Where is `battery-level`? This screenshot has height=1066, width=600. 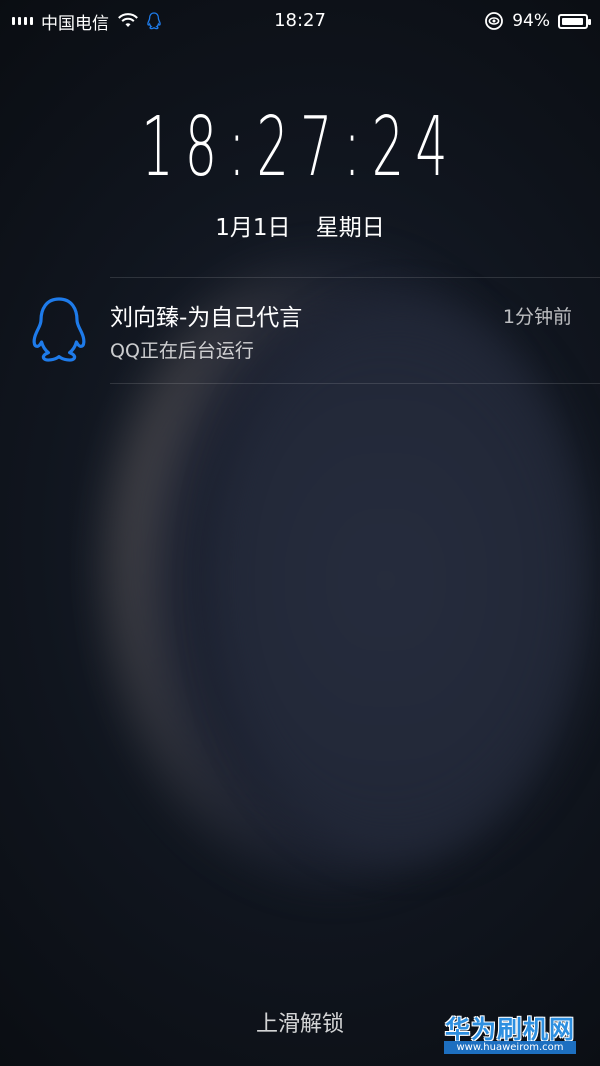
battery-level is located at coordinates (572, 21).